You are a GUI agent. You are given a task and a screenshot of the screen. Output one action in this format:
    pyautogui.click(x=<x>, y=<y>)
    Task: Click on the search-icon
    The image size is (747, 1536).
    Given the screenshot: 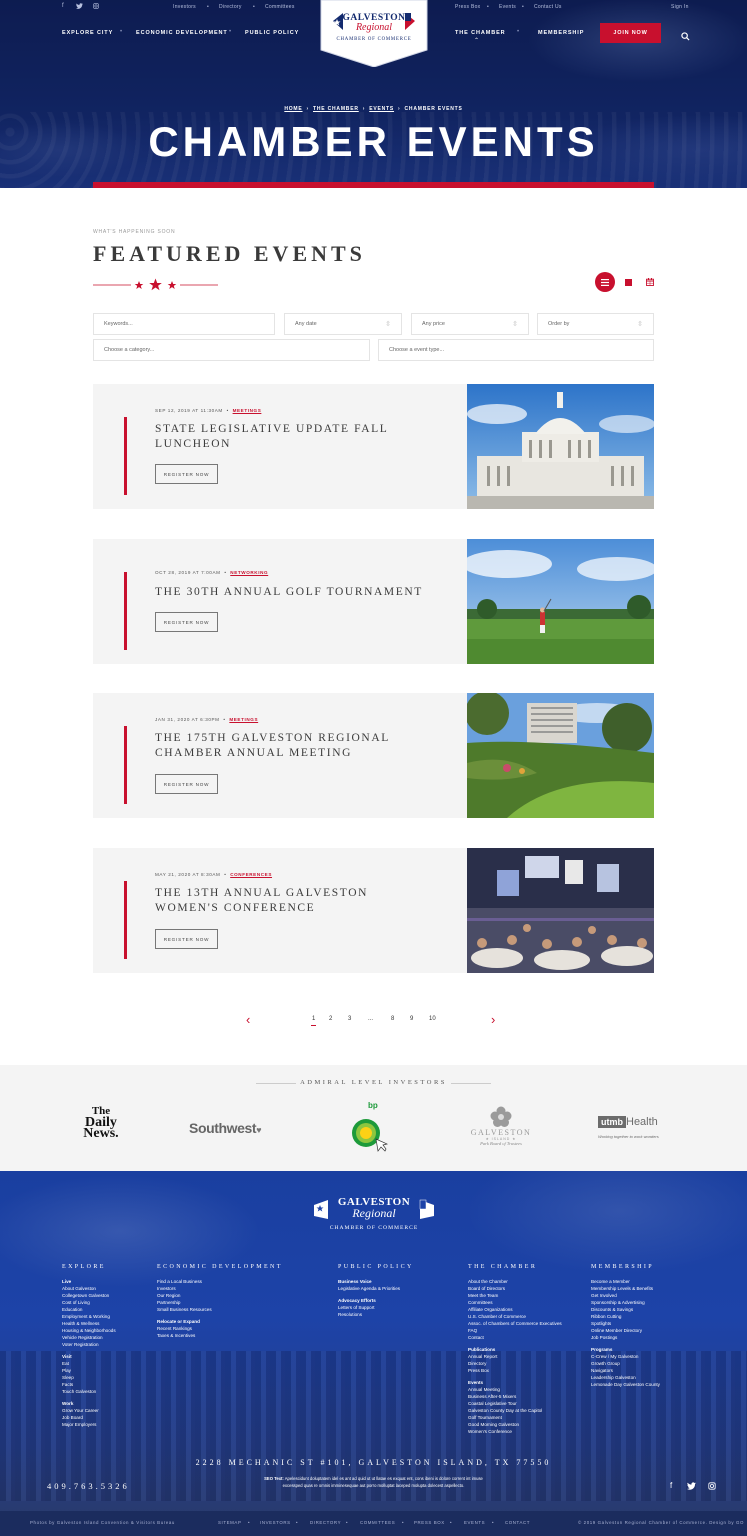 What is the action you would take?
    pyautogui.click(x=685, y=37)
    